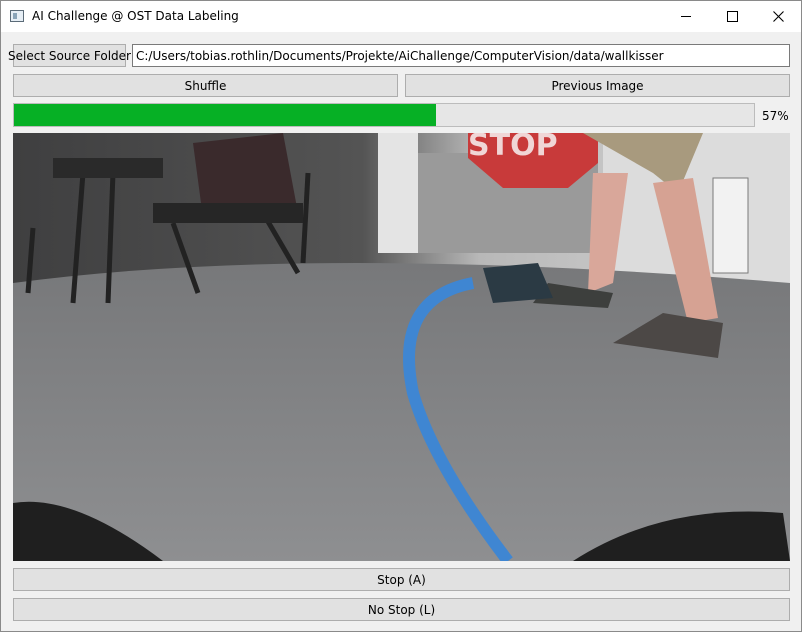 The height and width of the screenshot is (632, 802). Describe the element at coordinates (205, 85) in the screenshot. I see `shuffle-button: Shuffle` at that location.